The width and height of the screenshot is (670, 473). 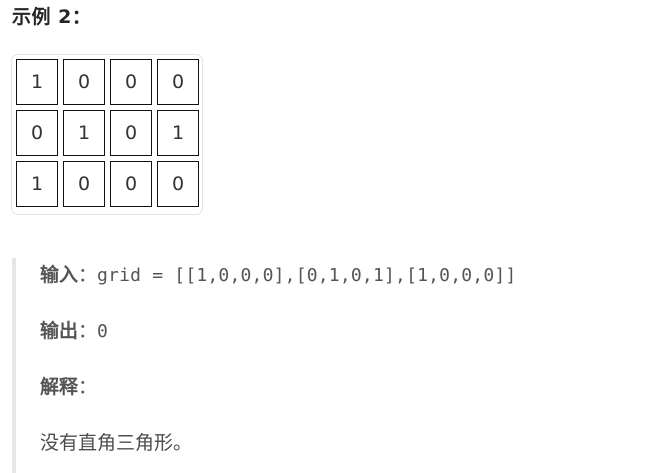 I want to click on input-label: 输入, so click(x=59, y=275).